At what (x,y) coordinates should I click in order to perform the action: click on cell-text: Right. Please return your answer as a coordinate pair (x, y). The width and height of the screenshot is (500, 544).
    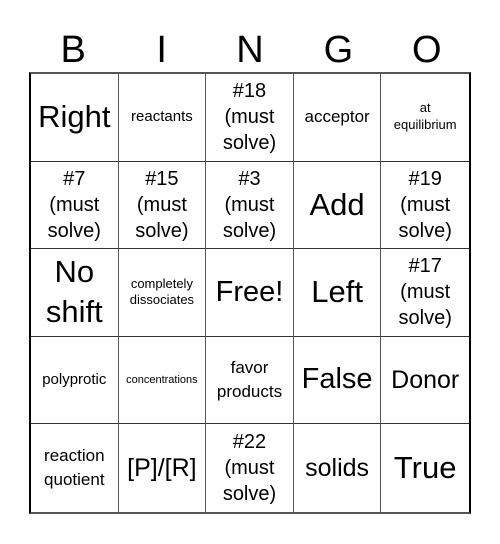
    Looking at the image, I should click on (74, 117).